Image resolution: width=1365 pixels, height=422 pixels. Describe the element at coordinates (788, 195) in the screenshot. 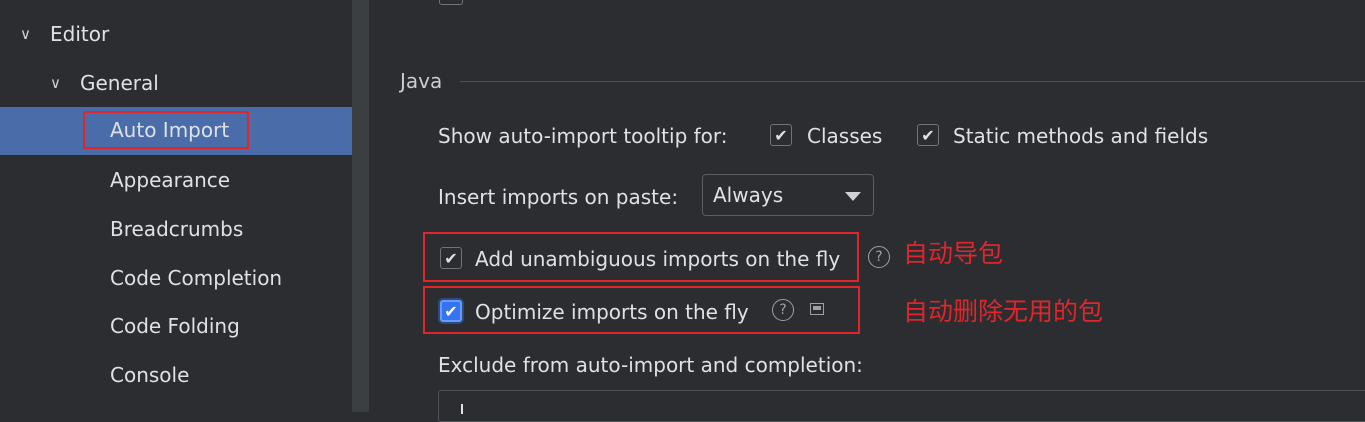

I see `paste-dropdown: Always` at that location.